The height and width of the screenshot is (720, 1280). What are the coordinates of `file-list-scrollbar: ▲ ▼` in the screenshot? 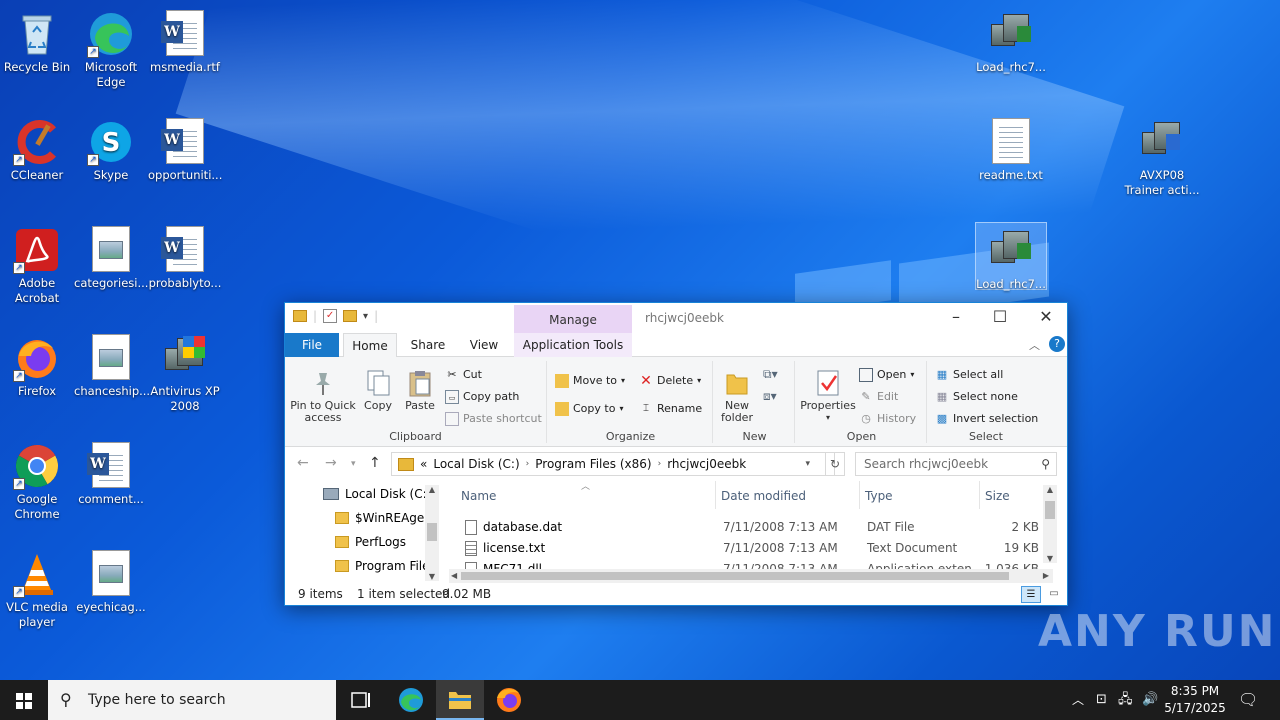 It's located at (1050, 524).